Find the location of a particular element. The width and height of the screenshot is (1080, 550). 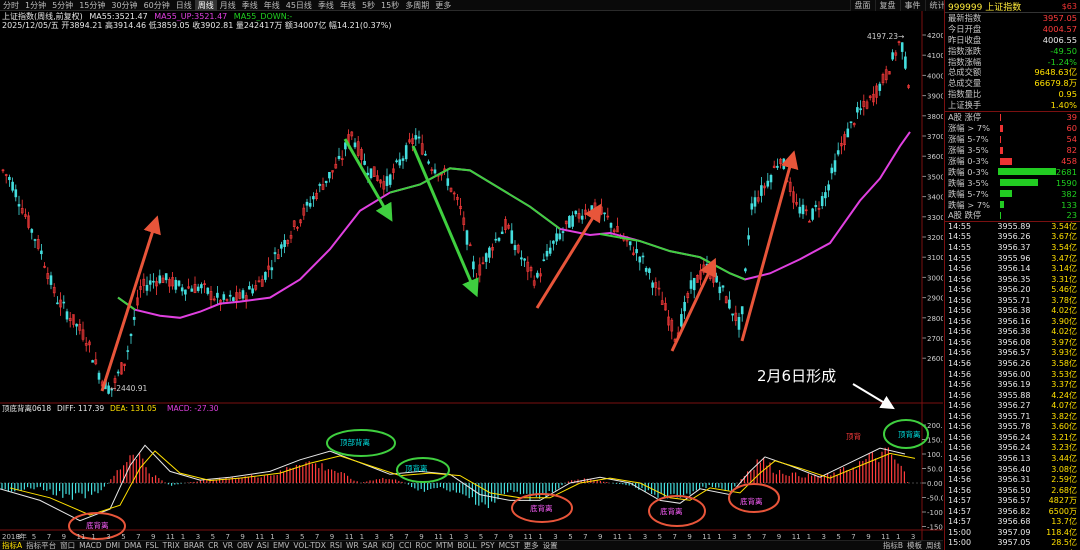

indicator-tab: OBV is located at coordinates (245, 545).